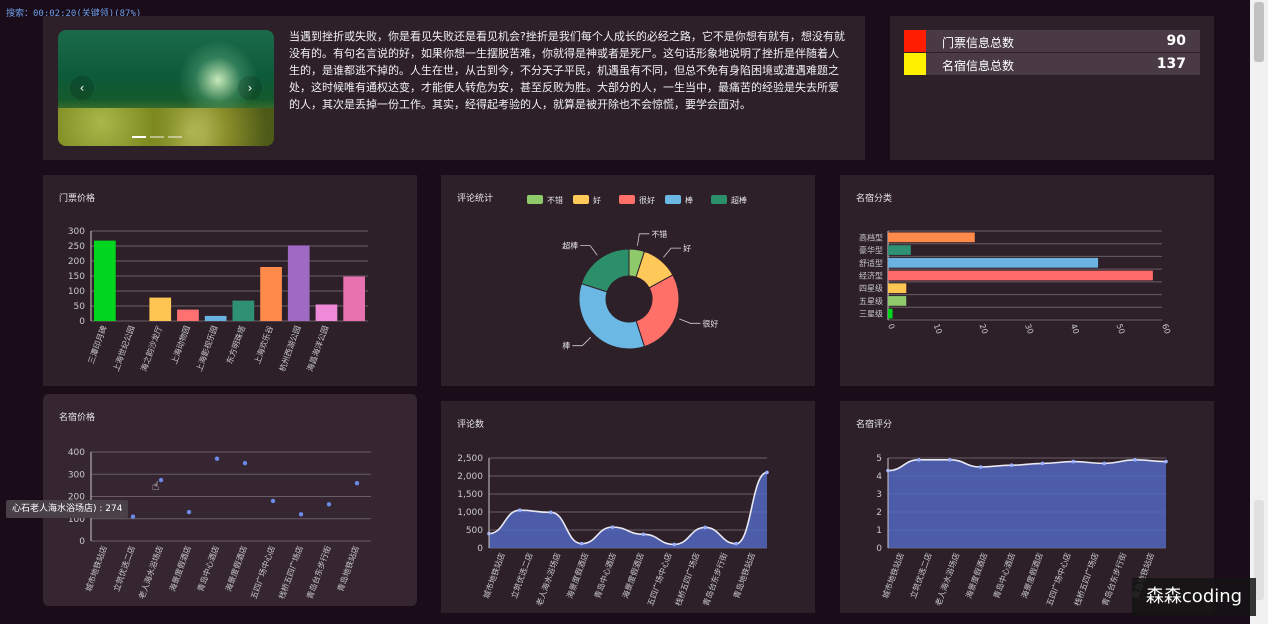 The width and height of the screenshot is (1268, 624). Describe the element at coordinates (978, 43) in the screenshot. I see `ticket-count-label: 门票信息总数` at that location.